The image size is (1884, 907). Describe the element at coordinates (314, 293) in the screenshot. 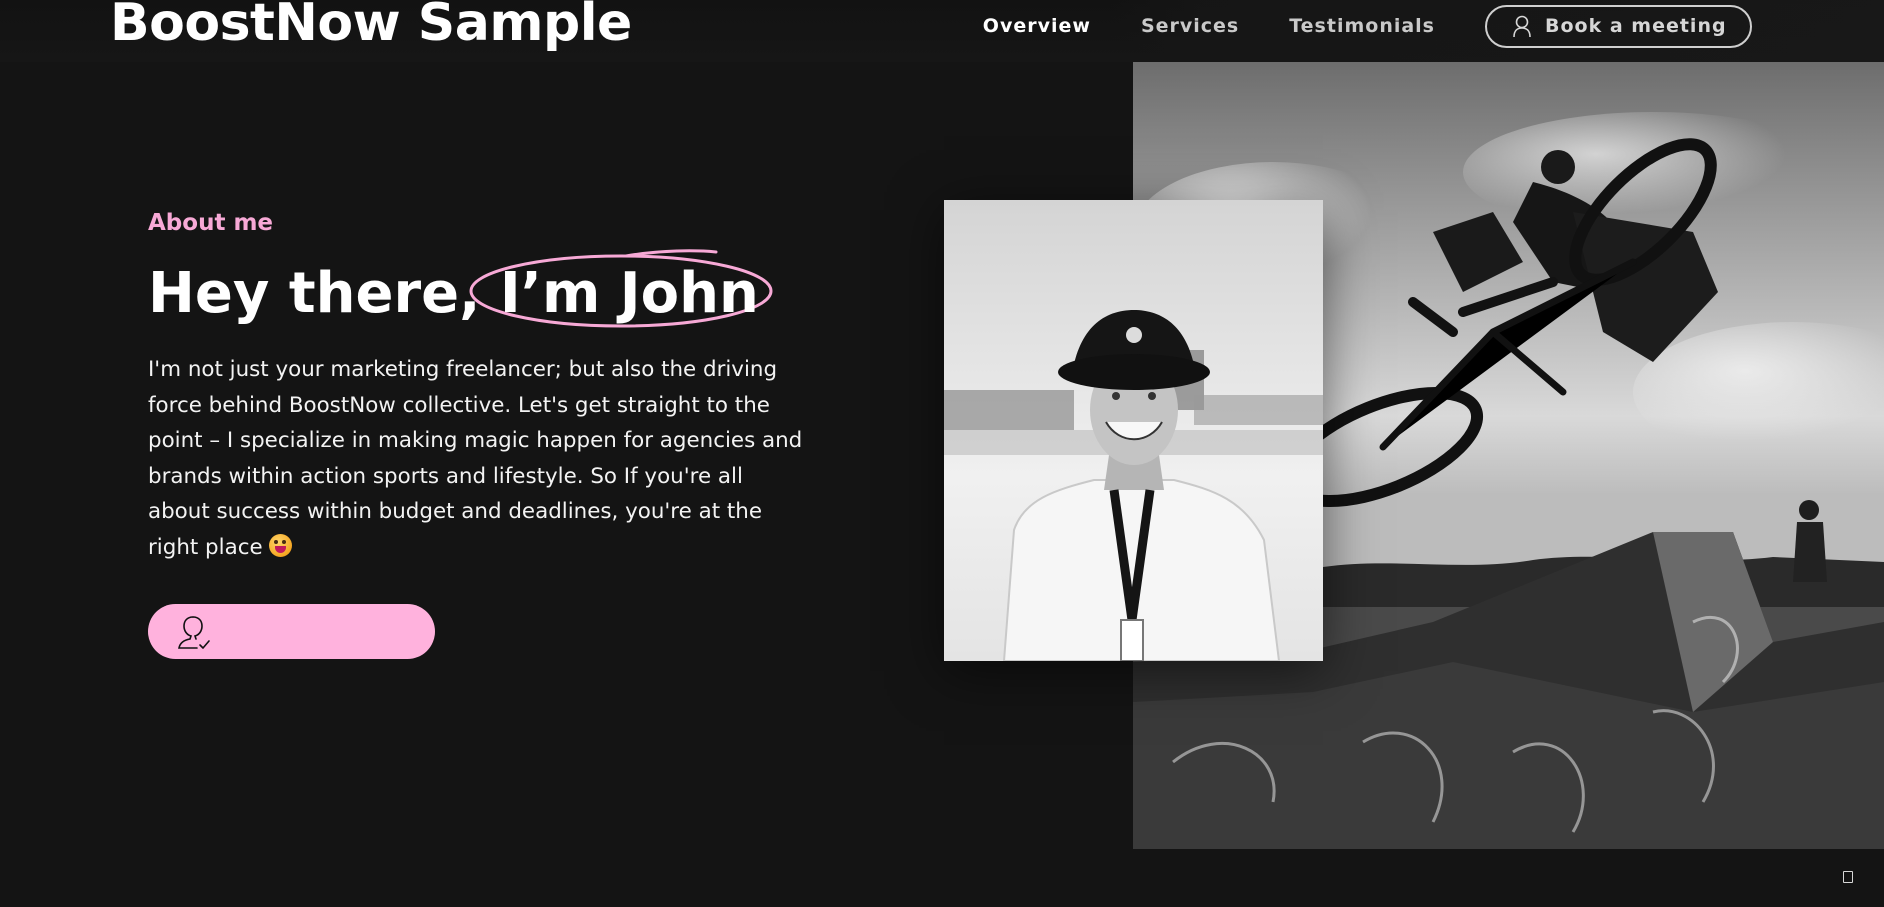

I see `headline-prefix: Hey there,` at that location.